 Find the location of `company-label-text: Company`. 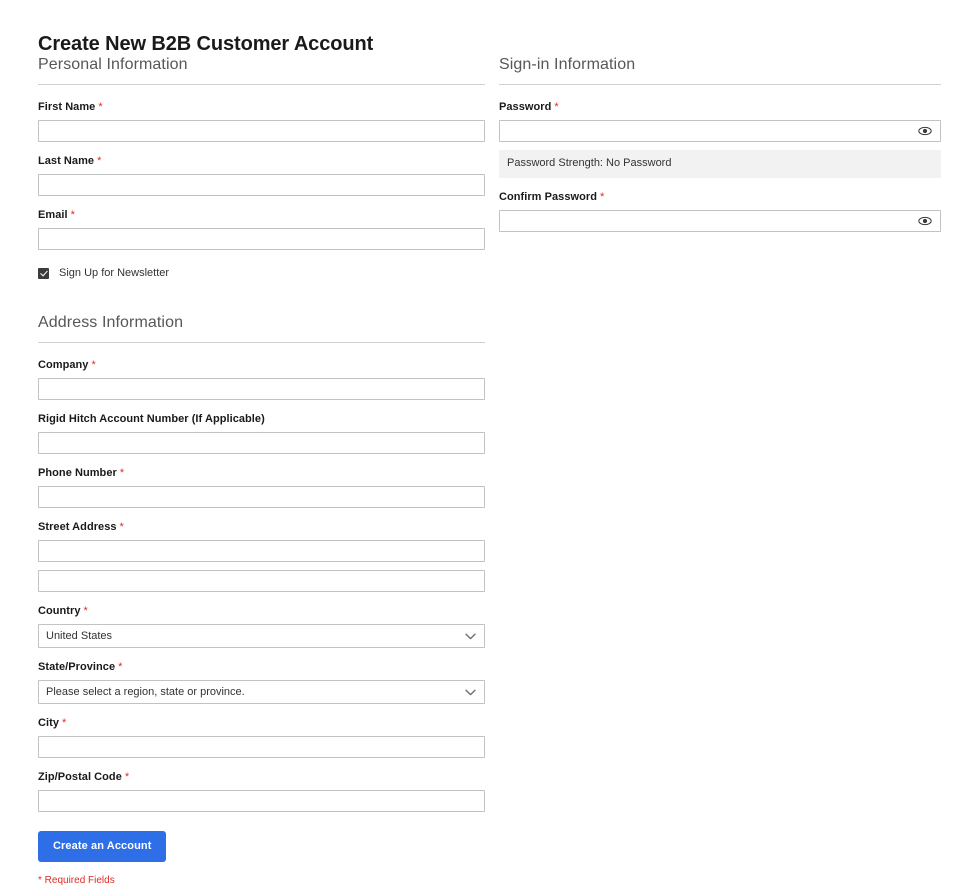

company-label-text: Company is located at coordinates (63, 365).